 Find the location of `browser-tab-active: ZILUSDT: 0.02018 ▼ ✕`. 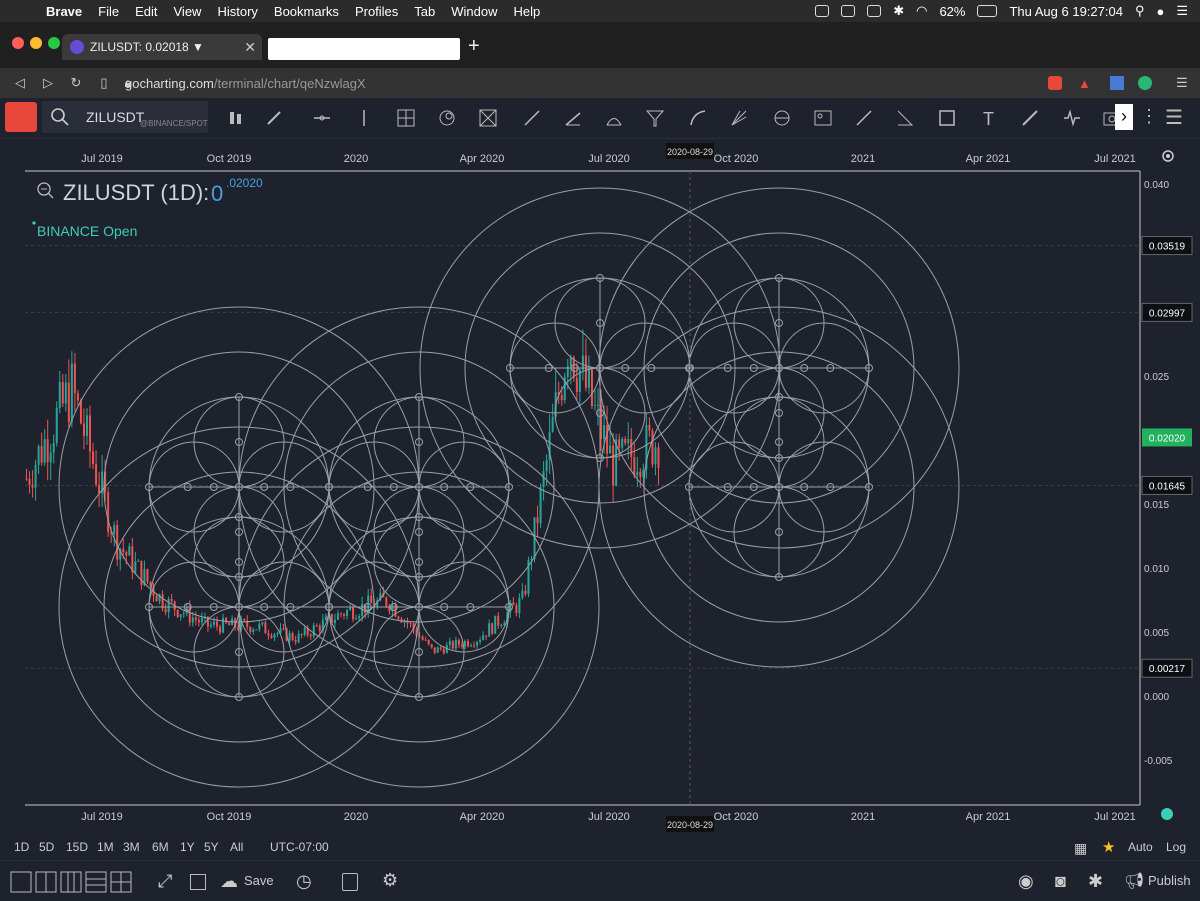

browser-tab-active: ZILUSDT: 0.02018 ▼ ✕ is located at coordinates (162, 47).